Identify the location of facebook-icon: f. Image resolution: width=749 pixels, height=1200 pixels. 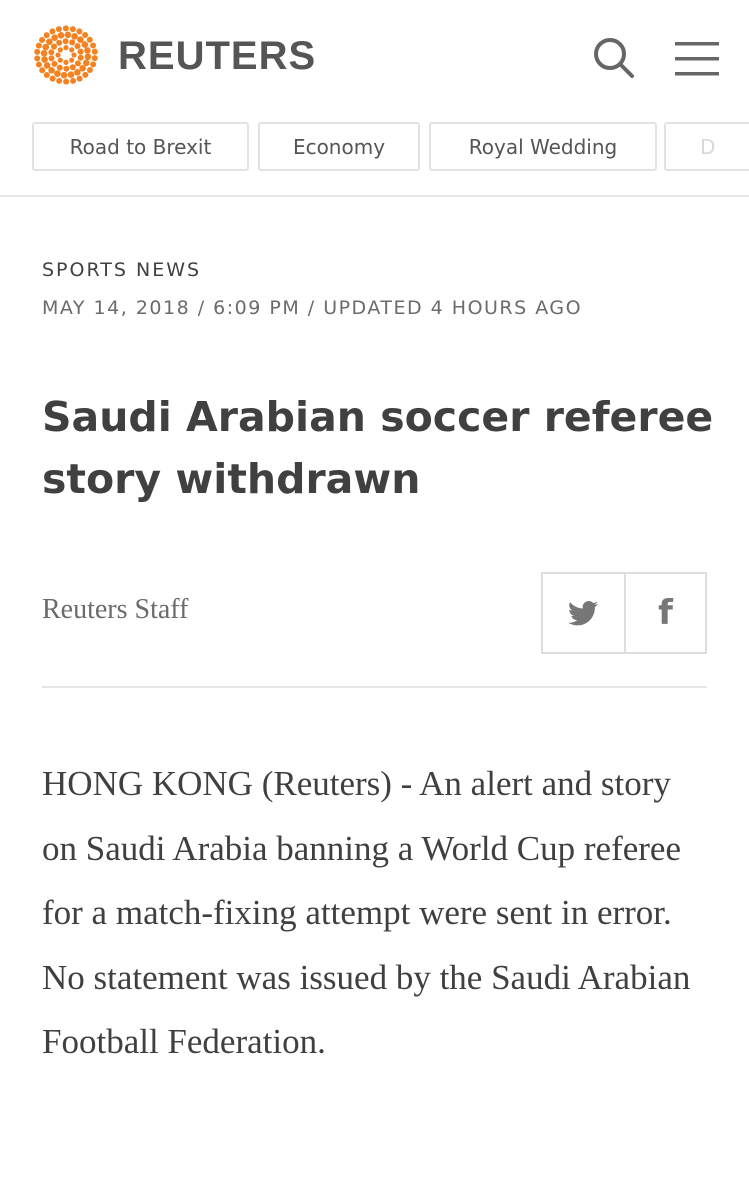
(665, 613).